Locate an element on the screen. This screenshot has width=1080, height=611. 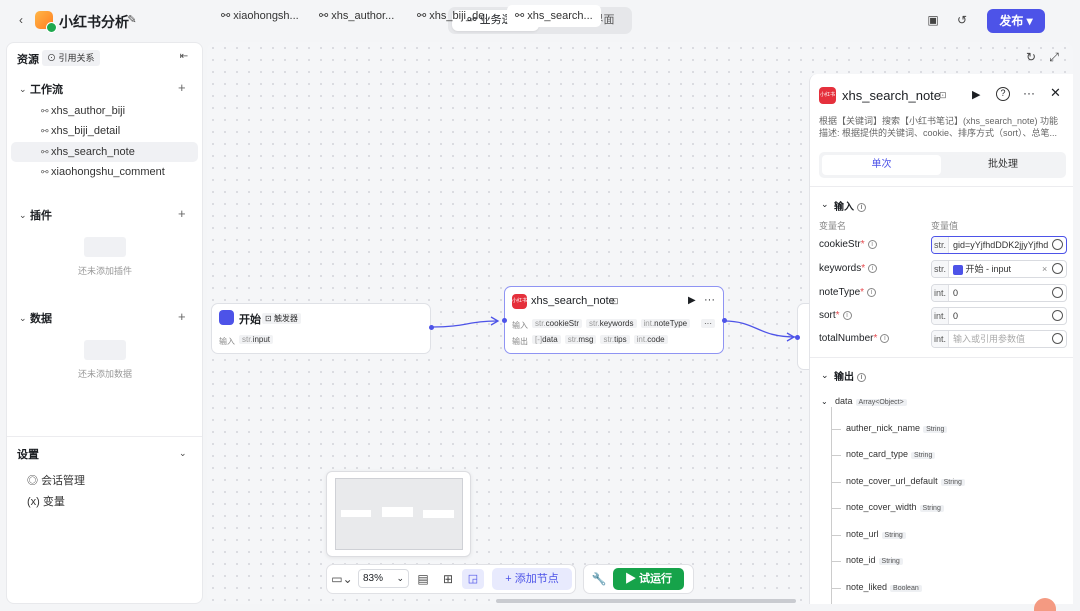
history-icon: ↺ is located at coordinates (962, 20).